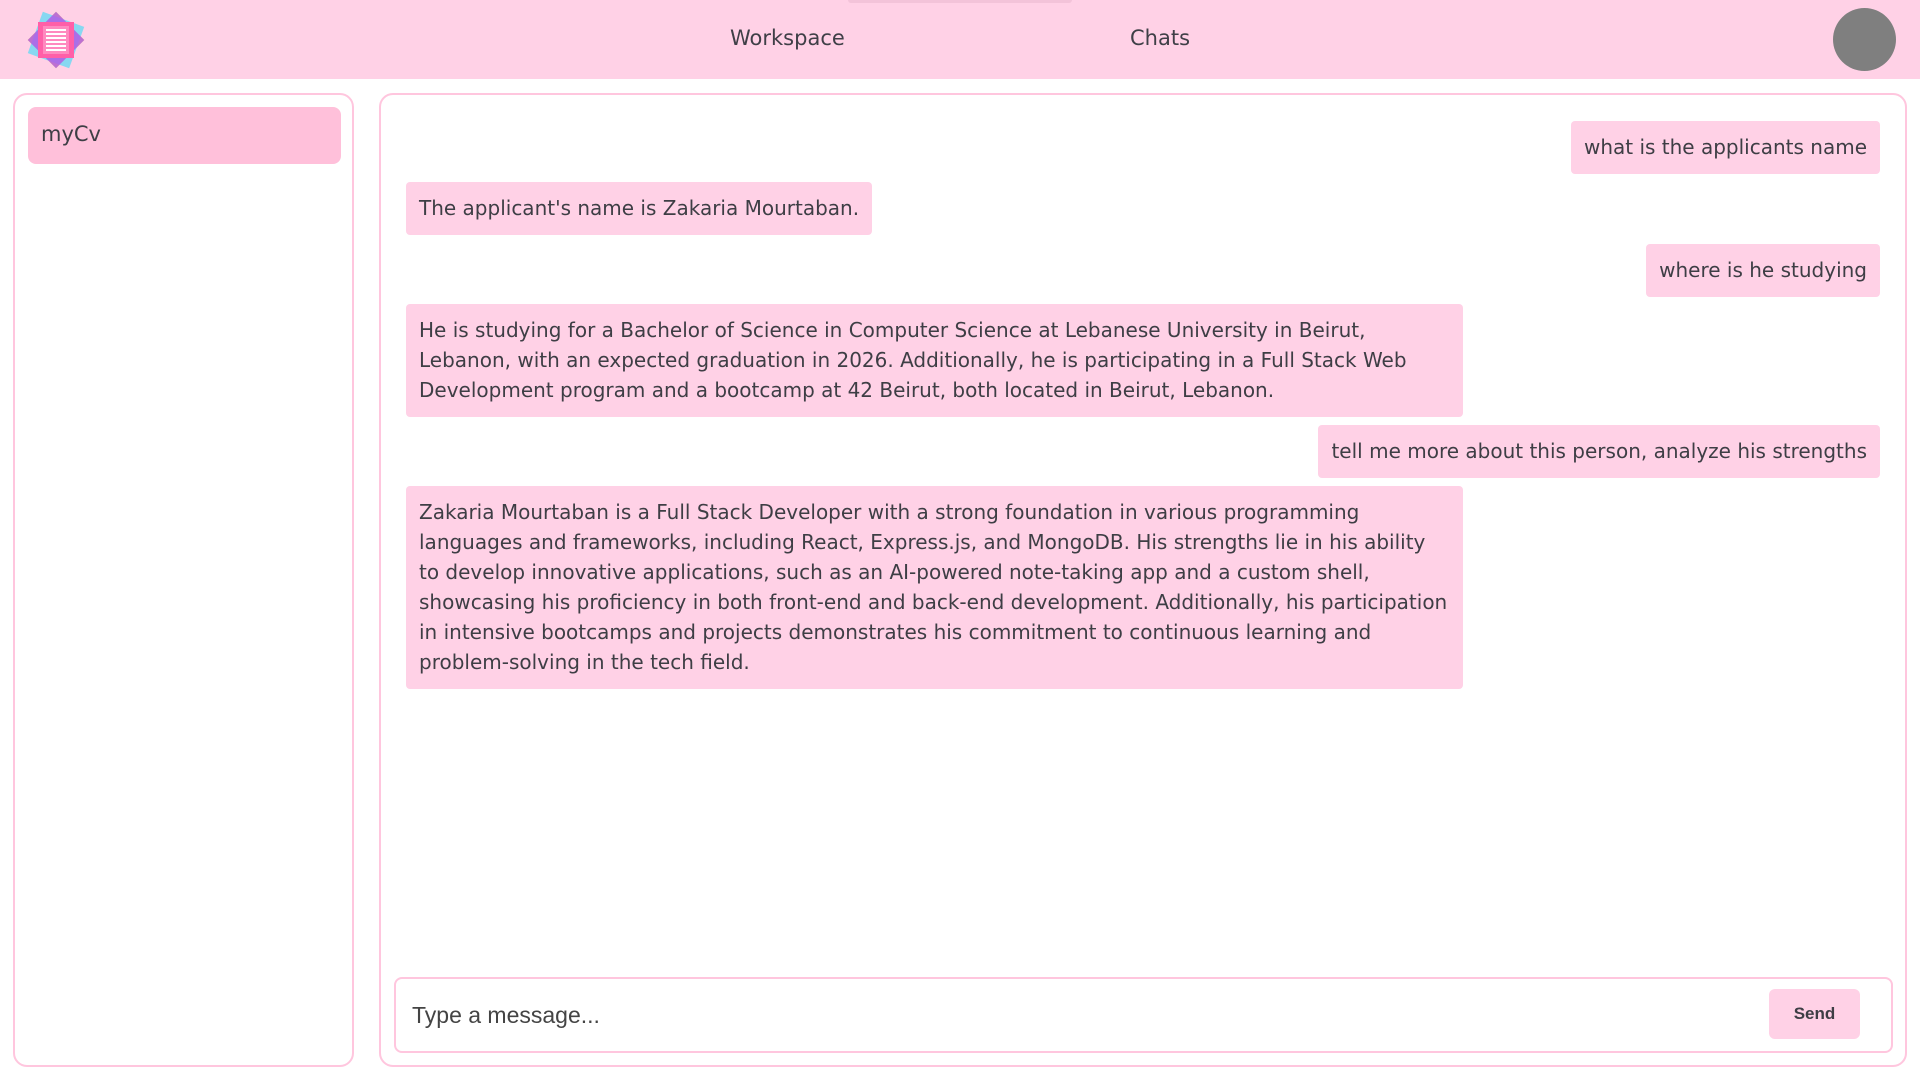 The width and height of the screenshot is (1920, 1080). I want to click on nav-link-workspace: Workspace, so click(787, 38).